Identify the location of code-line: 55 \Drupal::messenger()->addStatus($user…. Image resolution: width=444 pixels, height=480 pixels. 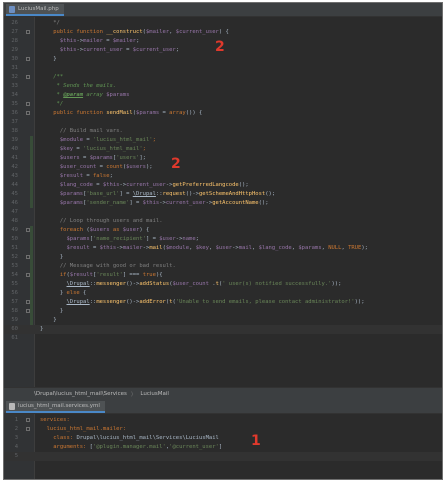
(223, 284).